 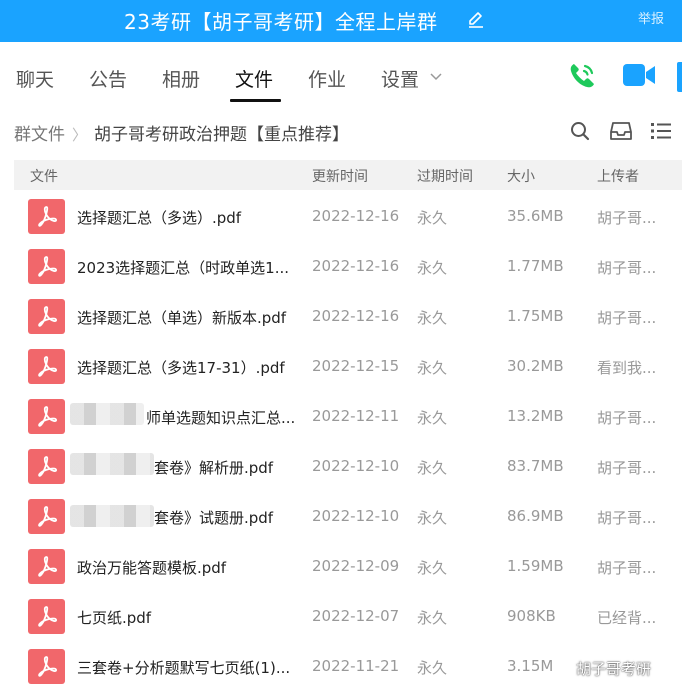 What do you see at coordinates (651, 17) in the screenshot?
I see `report-link: 举报` at bounding box center [651, 17].